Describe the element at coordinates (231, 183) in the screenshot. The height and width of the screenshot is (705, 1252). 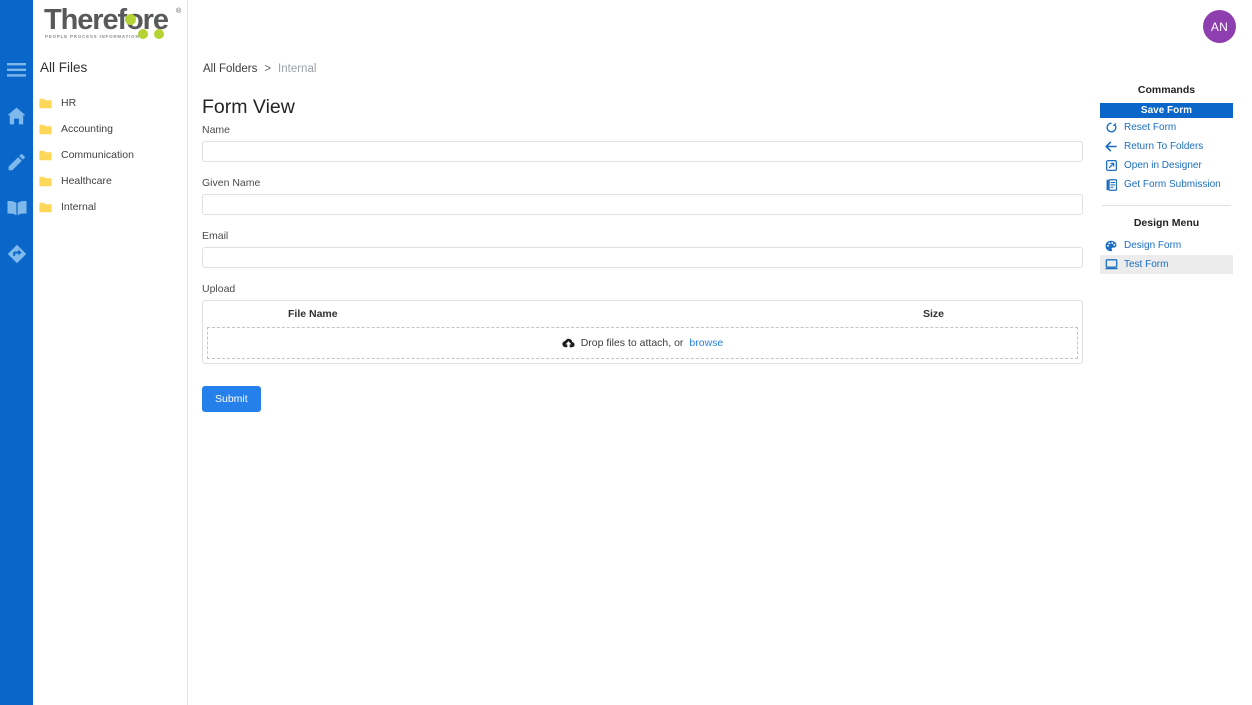
I see `given-name-label: Given Name` at that location.